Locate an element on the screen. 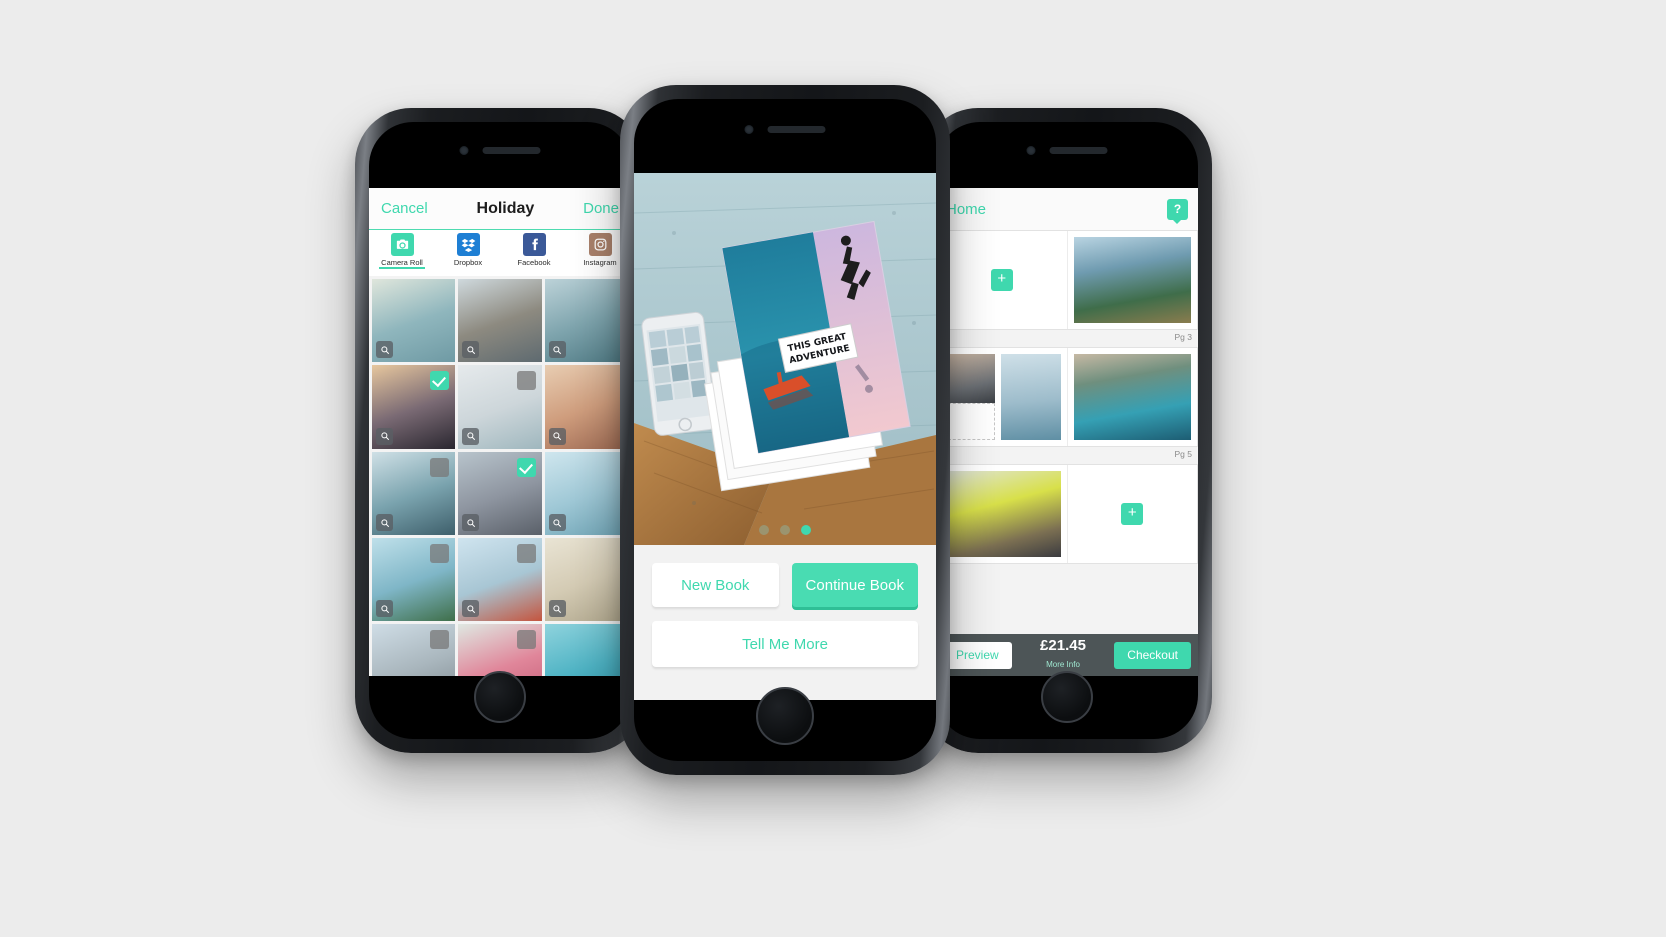  source-tab-facebook: Facebook is located at coordinates (534, 250).